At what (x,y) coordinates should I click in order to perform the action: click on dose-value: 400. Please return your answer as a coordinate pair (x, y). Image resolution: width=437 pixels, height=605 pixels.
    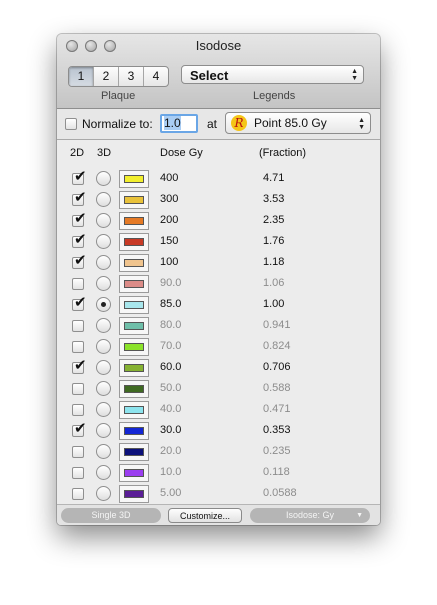
    Looking at the image, I should click on (169, 178).